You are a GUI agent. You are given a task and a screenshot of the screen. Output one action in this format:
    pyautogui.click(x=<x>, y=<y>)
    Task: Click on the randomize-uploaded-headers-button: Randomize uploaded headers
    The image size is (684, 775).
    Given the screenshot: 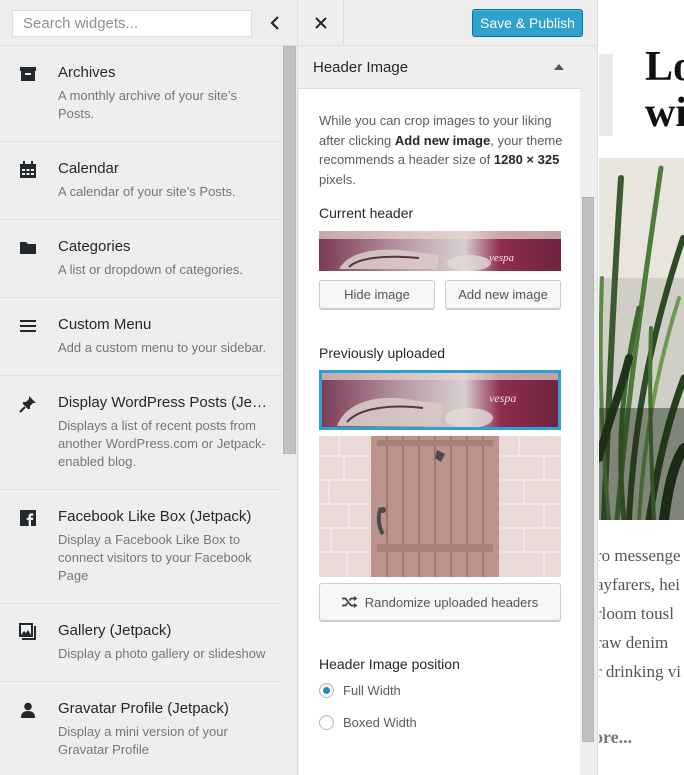 What is the action you would take?
    pyautogui.click(x=440, y=602)
    